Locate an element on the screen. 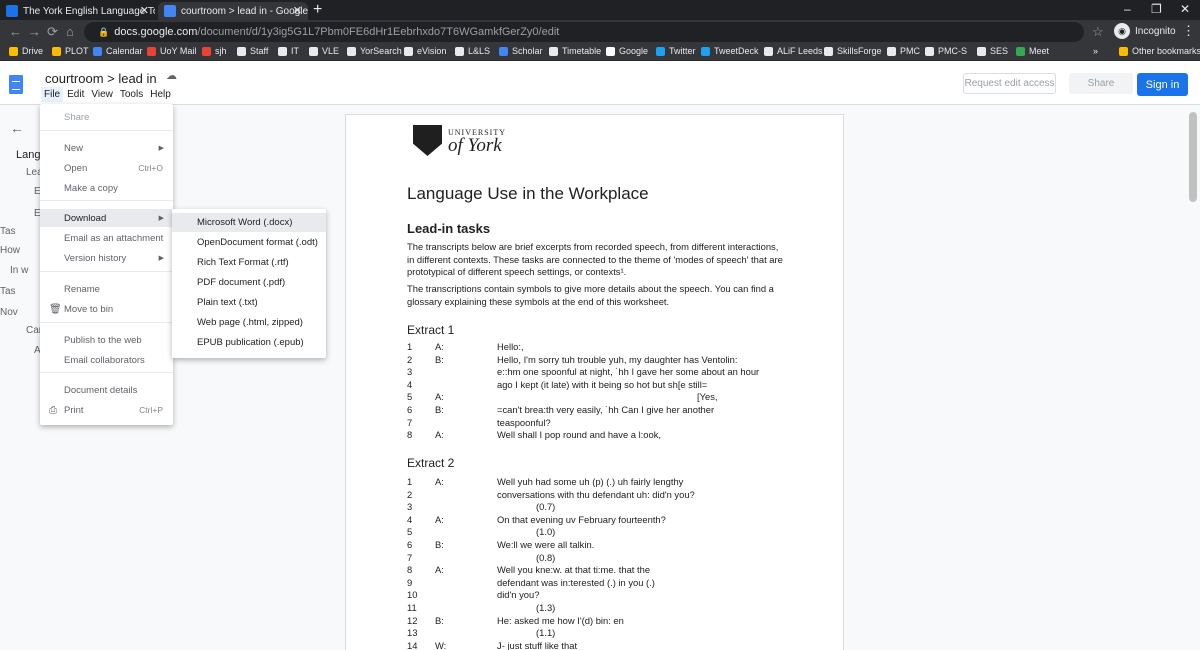 Image resolution: width=1200 pixels, height=650 pixels. file-menu-version-history: Version history ▶ is located at coordinates (106, 258).